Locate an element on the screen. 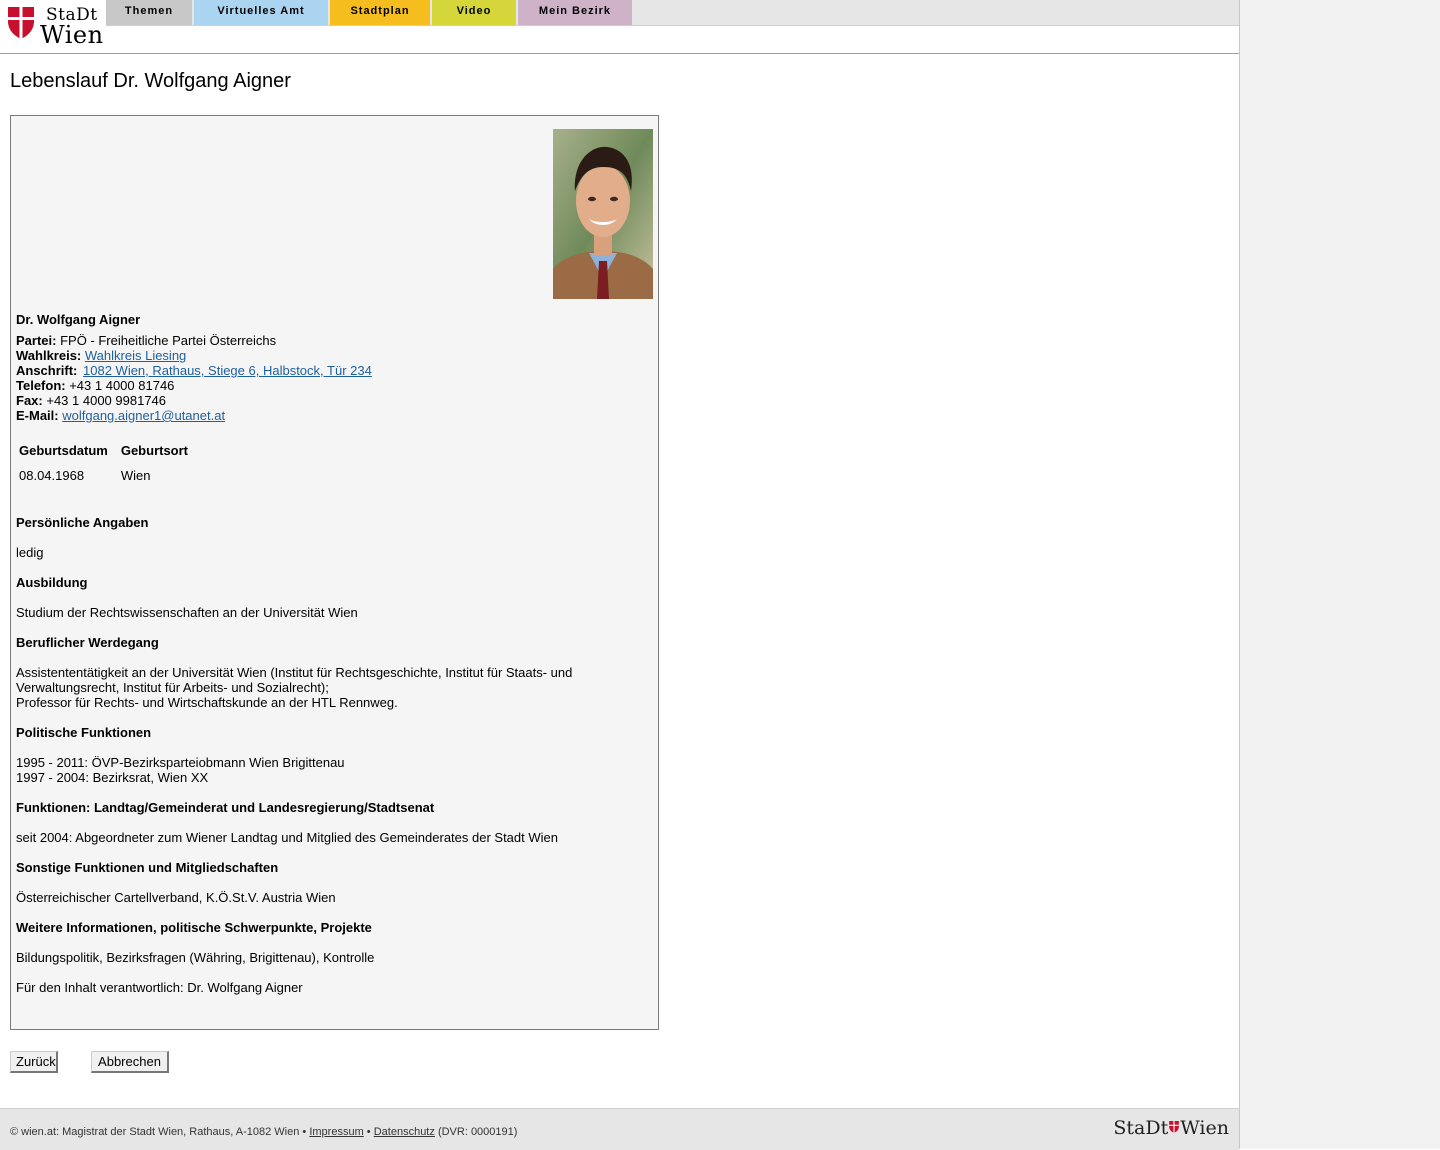  anschrift-label: Anschrift: is located at coordinates (47, 370).